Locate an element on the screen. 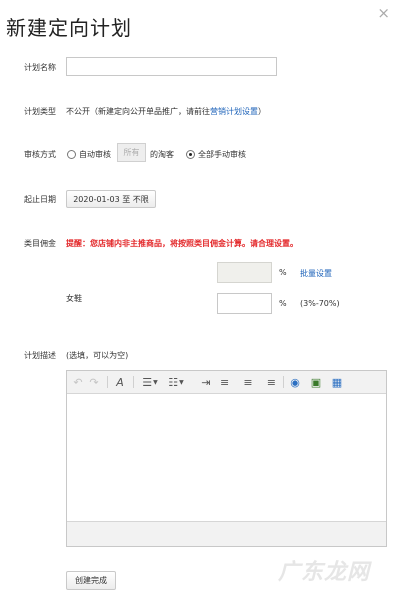  description-label: 计划描述 is located at coordinates (40, 355).